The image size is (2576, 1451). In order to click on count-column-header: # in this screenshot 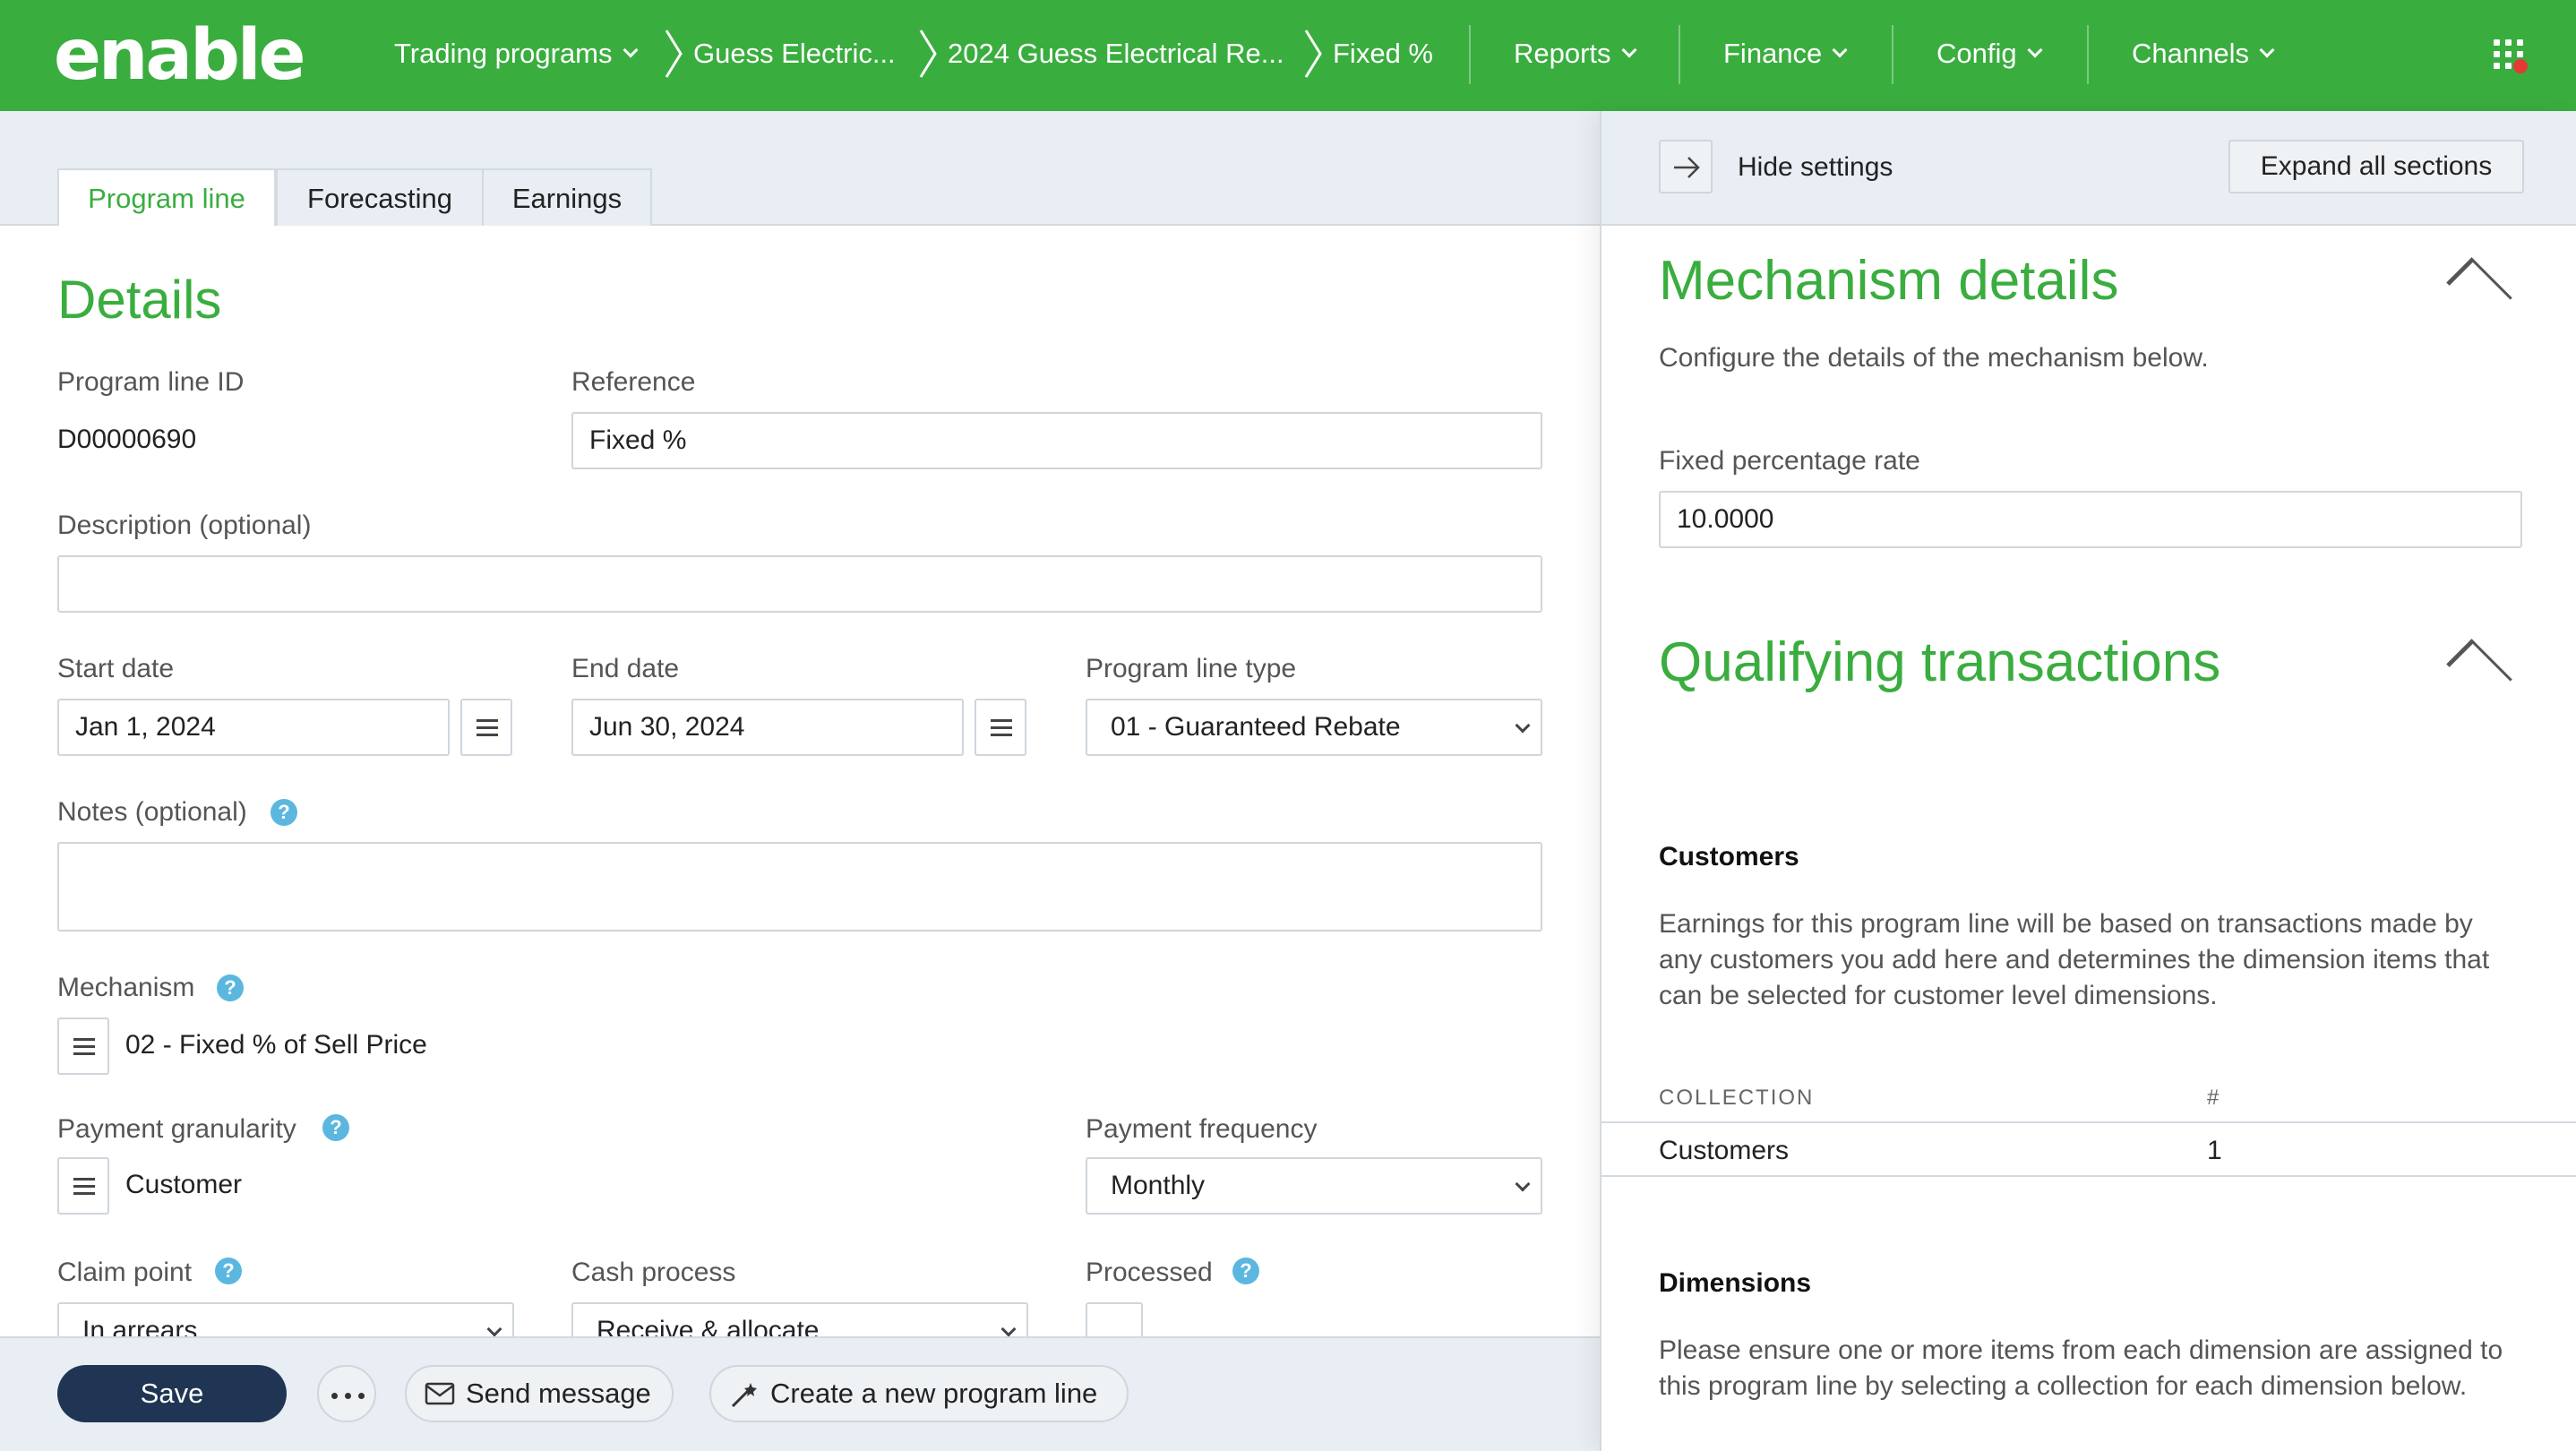, I will do `click(2214, 1098)`.